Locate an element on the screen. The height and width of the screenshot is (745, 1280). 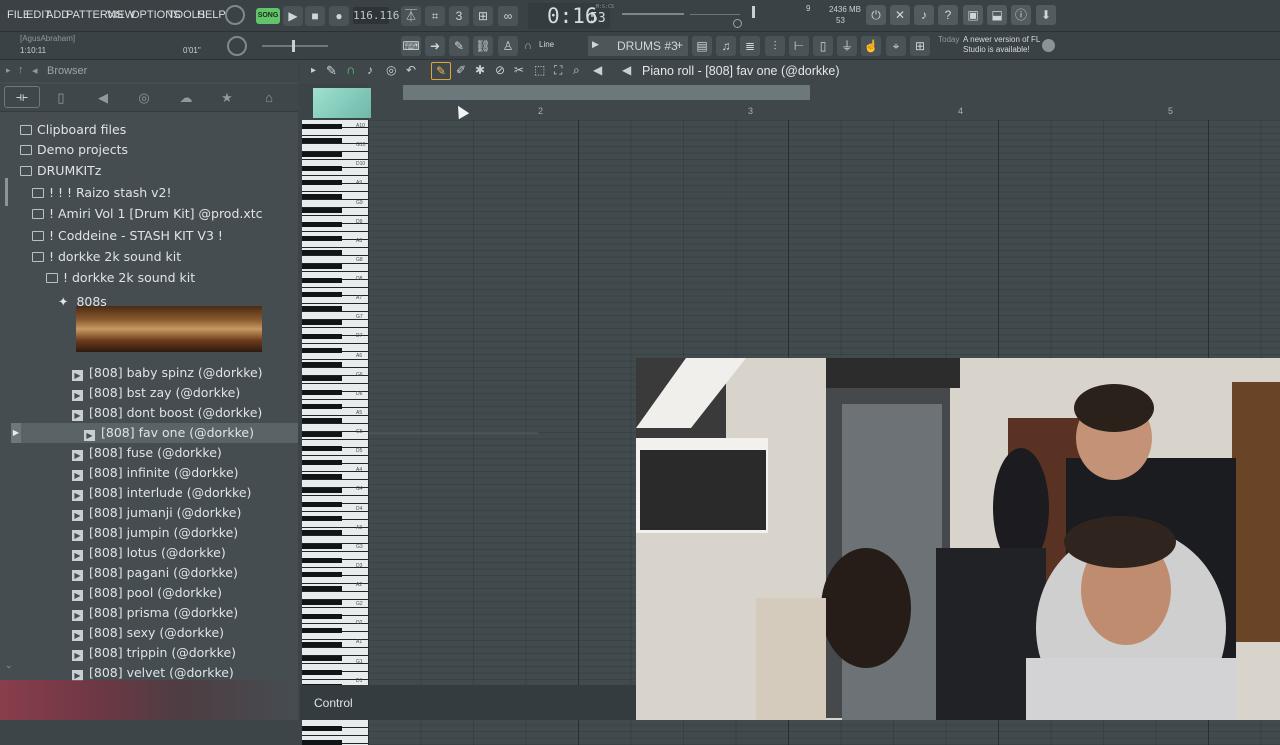
cart-button: ⊞ is located at coordinates (920, 46).